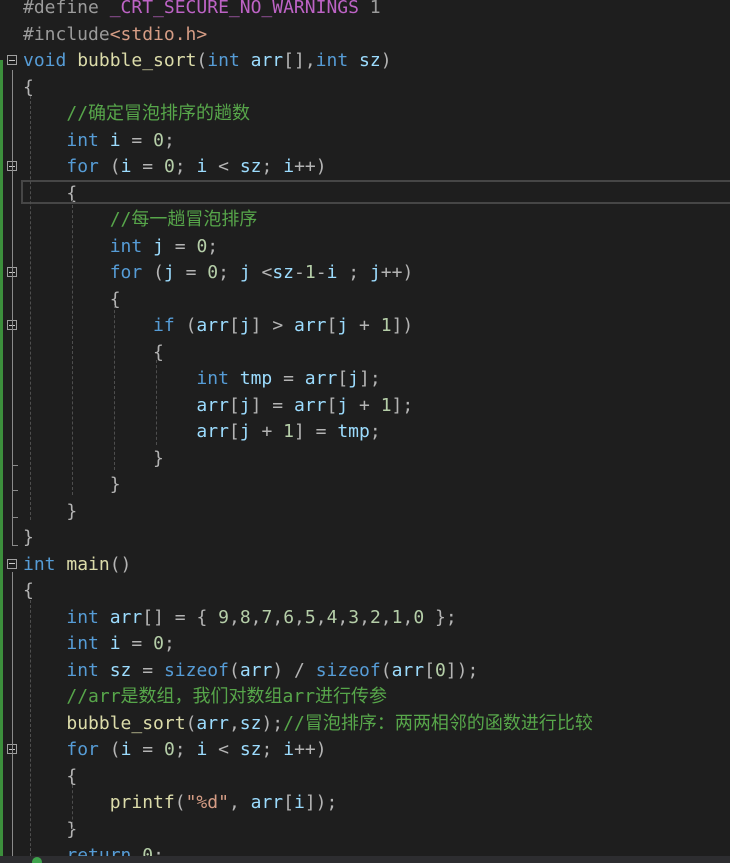  What do you see at coordinates (365, 11) in the screenshot?
I see `code-line: #define _CRT_SECURE_NO_WARNINGS 1` at bounding box center [365, 11].